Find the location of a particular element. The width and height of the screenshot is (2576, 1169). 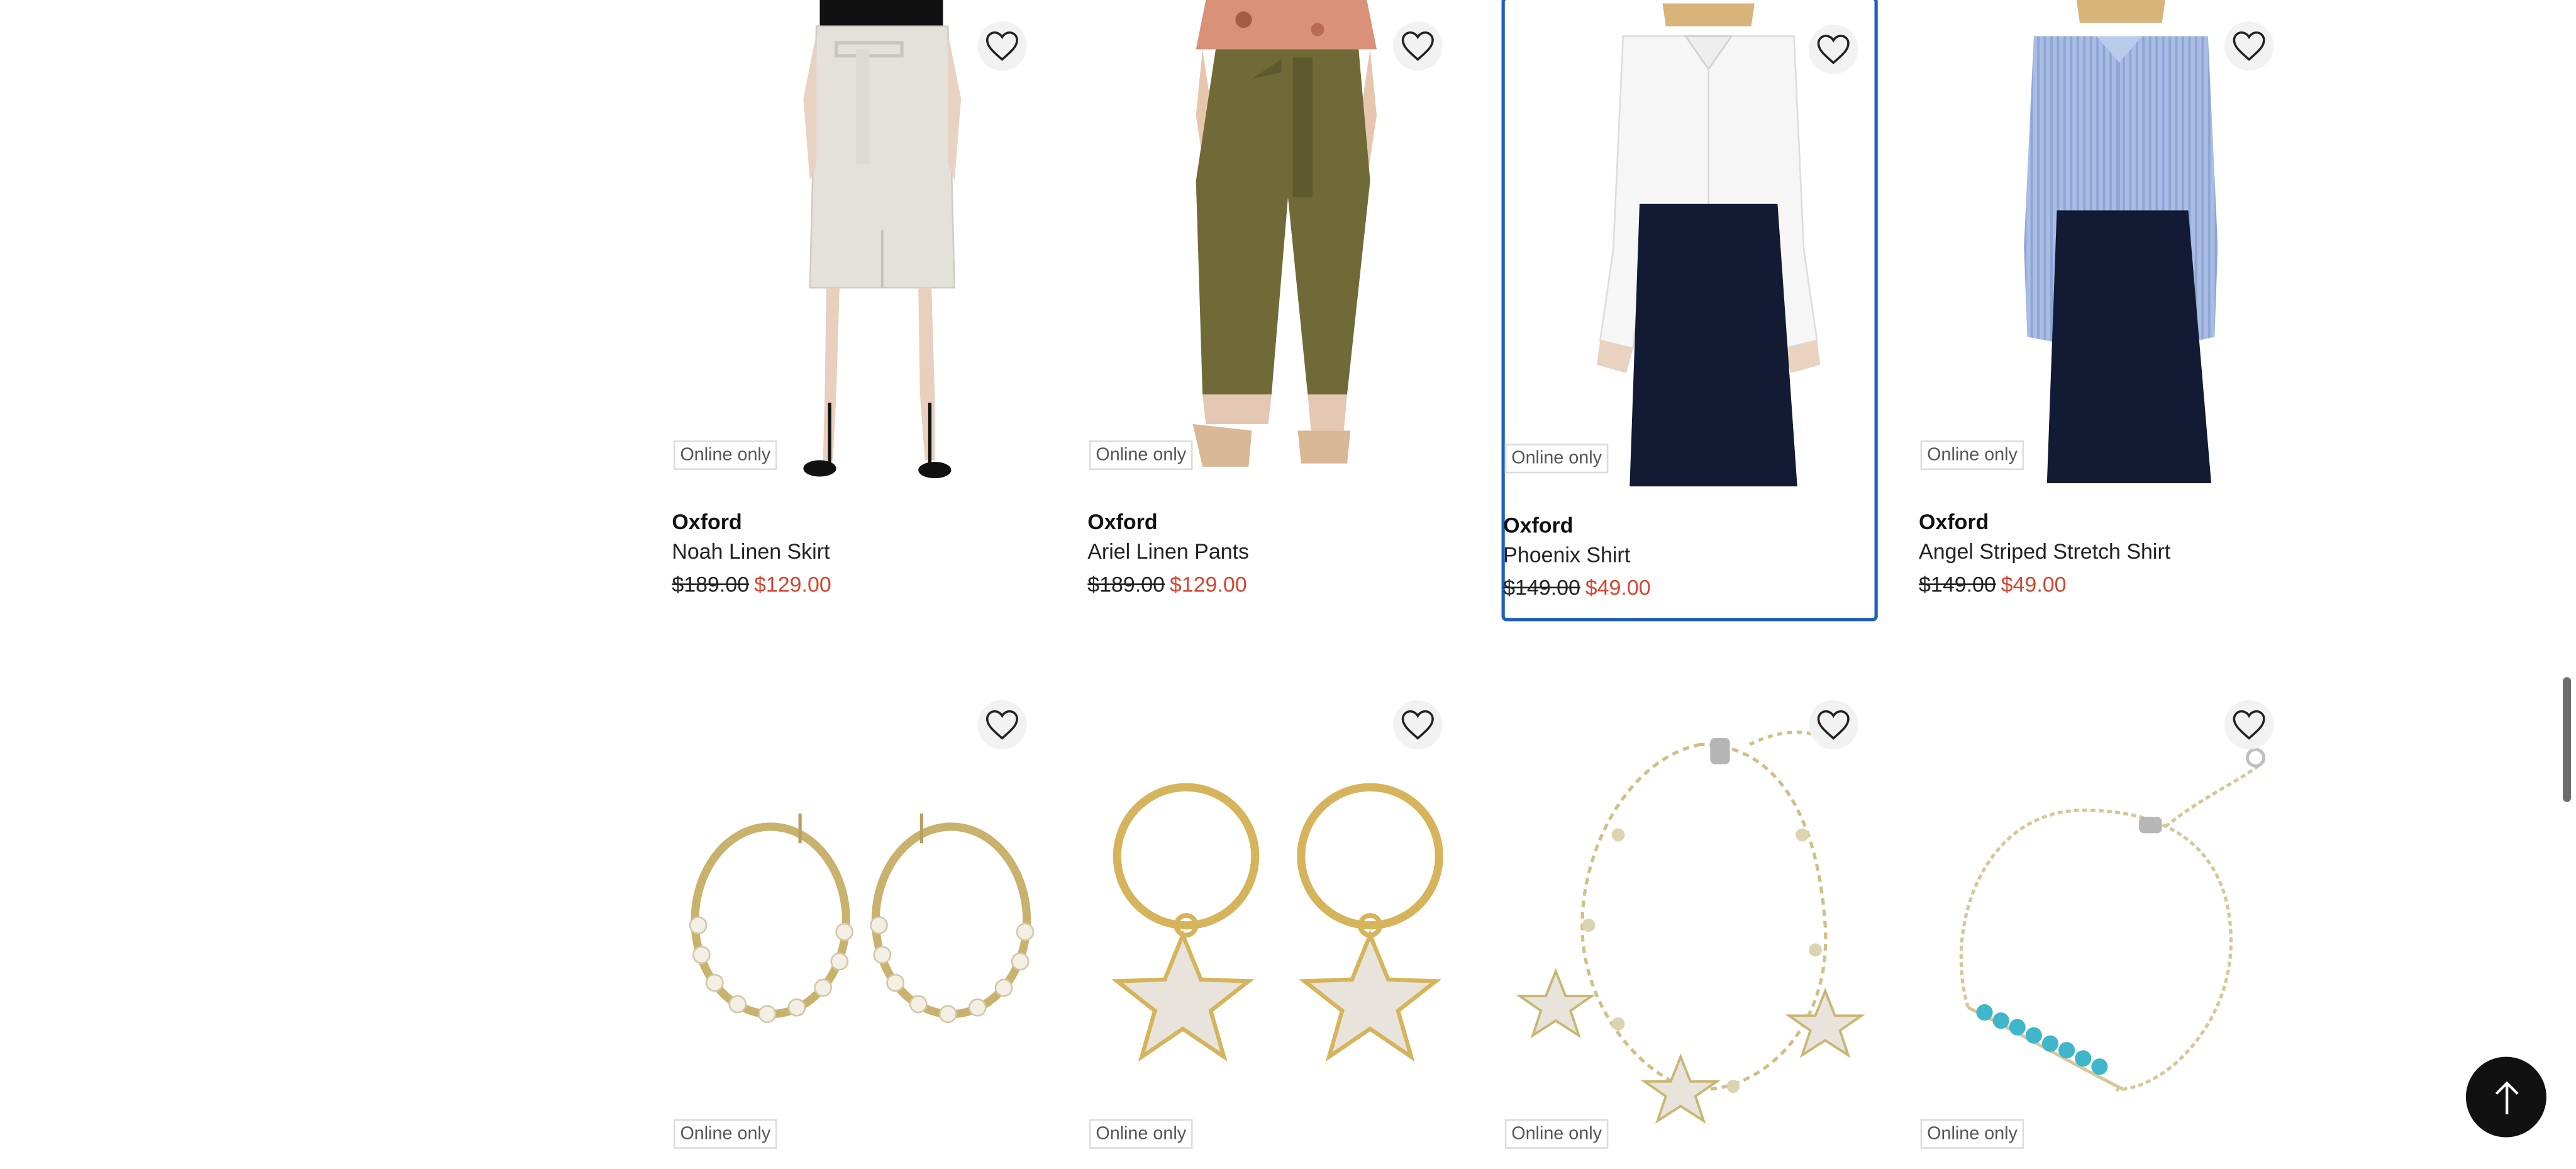

back-to-top-button is located at coordinates (2505, 1097).